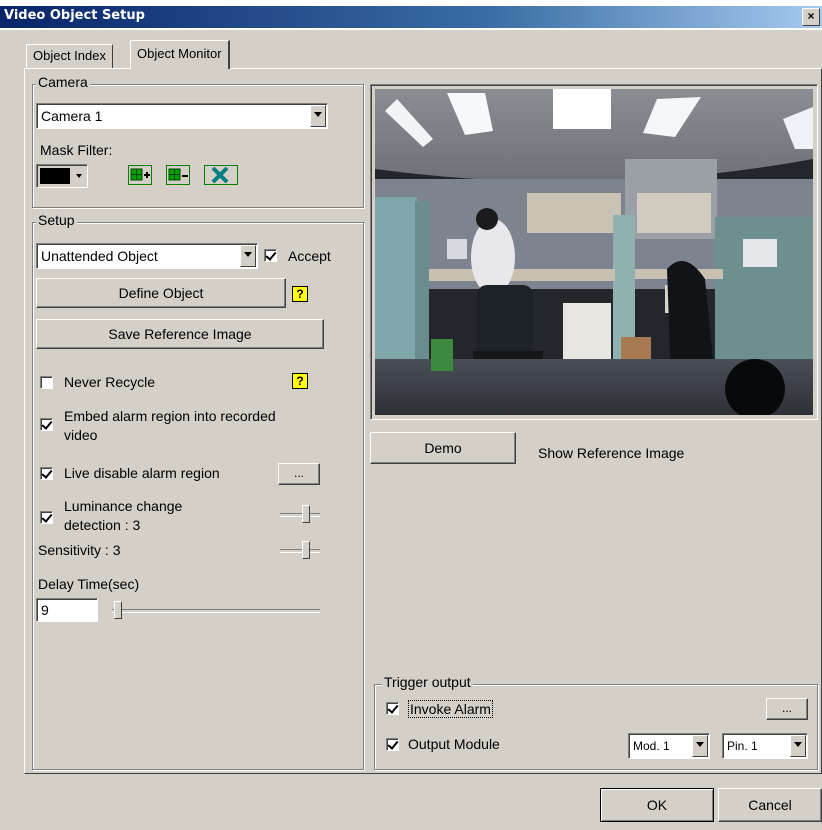  Describe the element at coordinates (46, 517) in the screenshot. I see `luminance-checkbox` at that location.